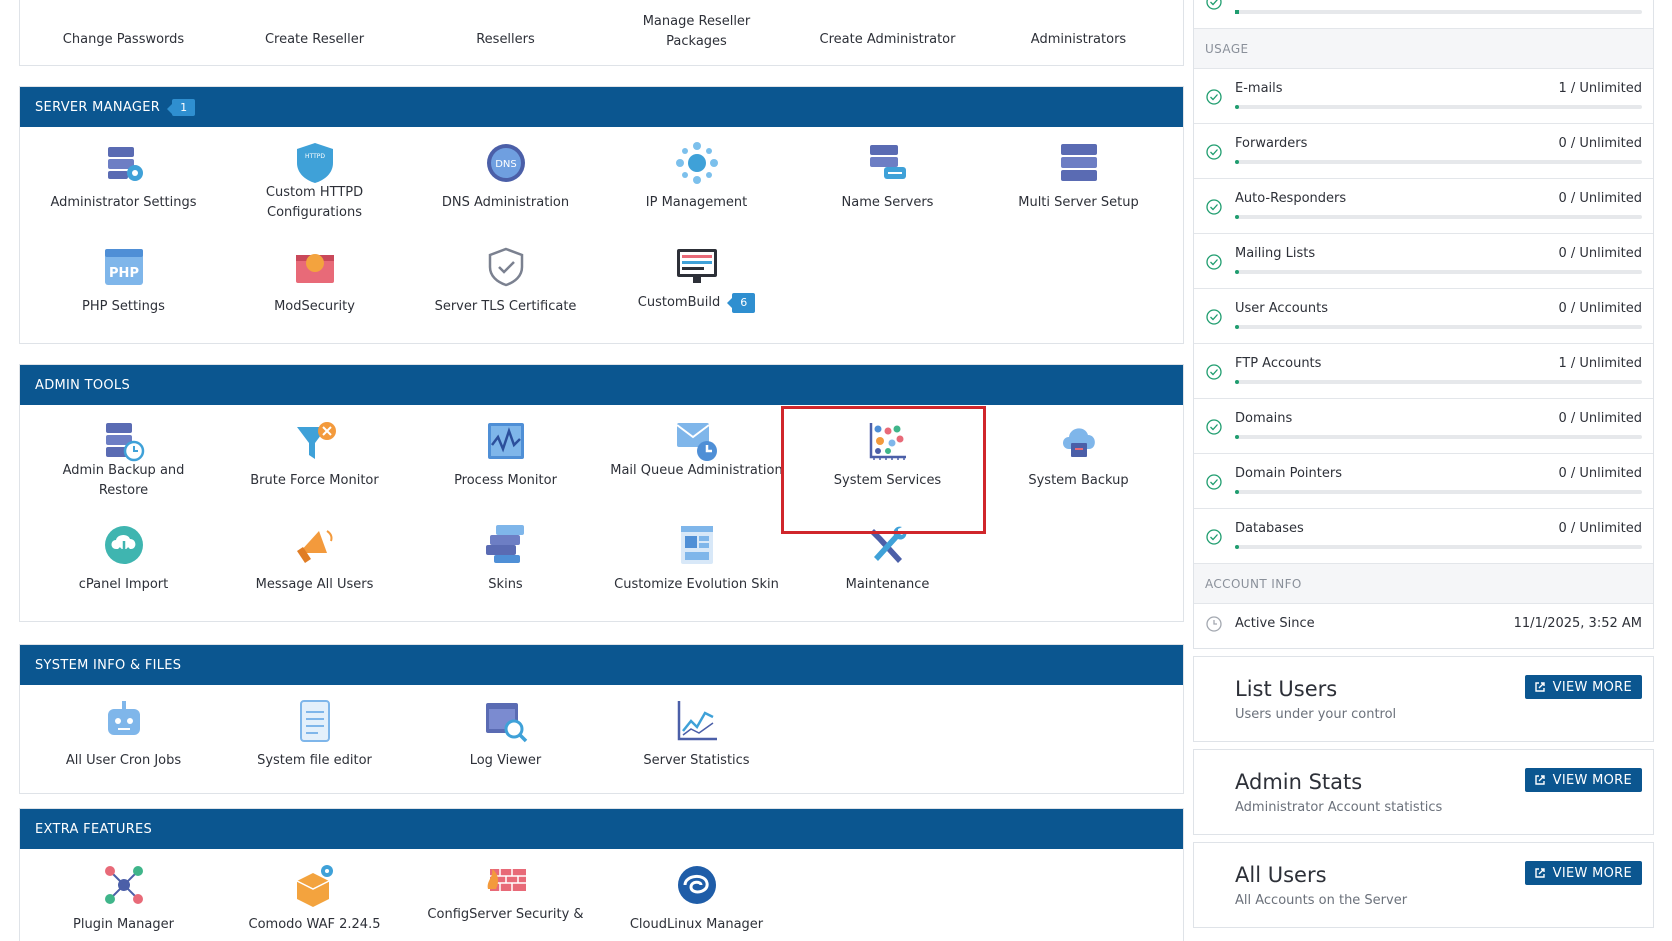 The image size is (1672, 941). I want to click on tile-label: CustomBuild 6, so click(696, 303).